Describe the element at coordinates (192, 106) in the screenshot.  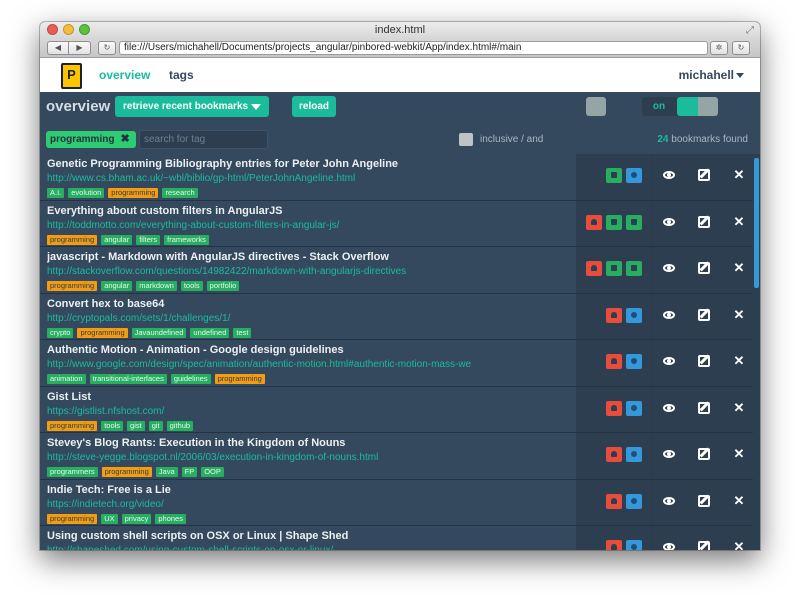
I see `retrieve-dropdown: retrieve recent bookmarks` at that location.